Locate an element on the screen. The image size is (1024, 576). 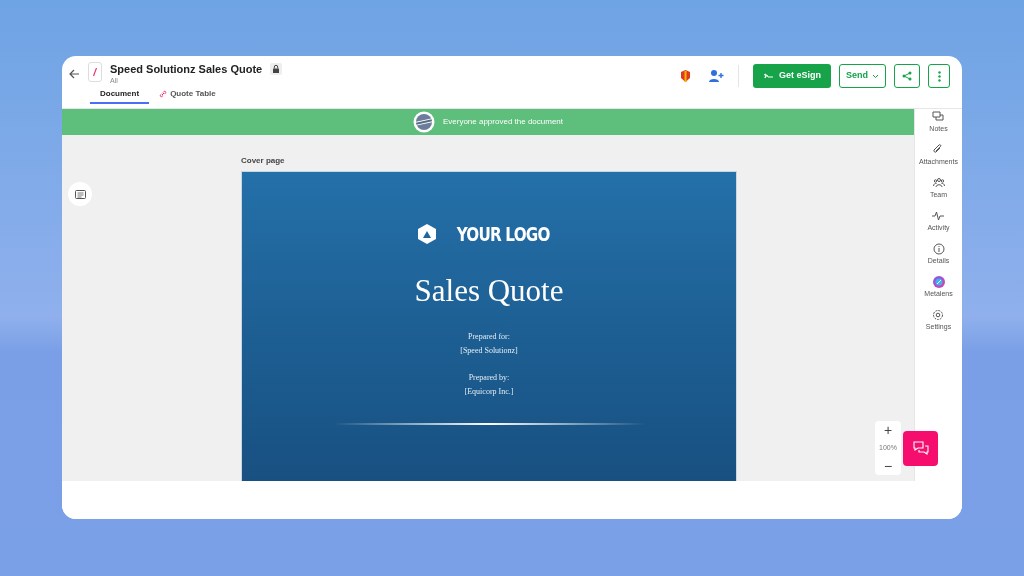
client-name: [Speed Solutionz] is located at coordinates (489, 351).